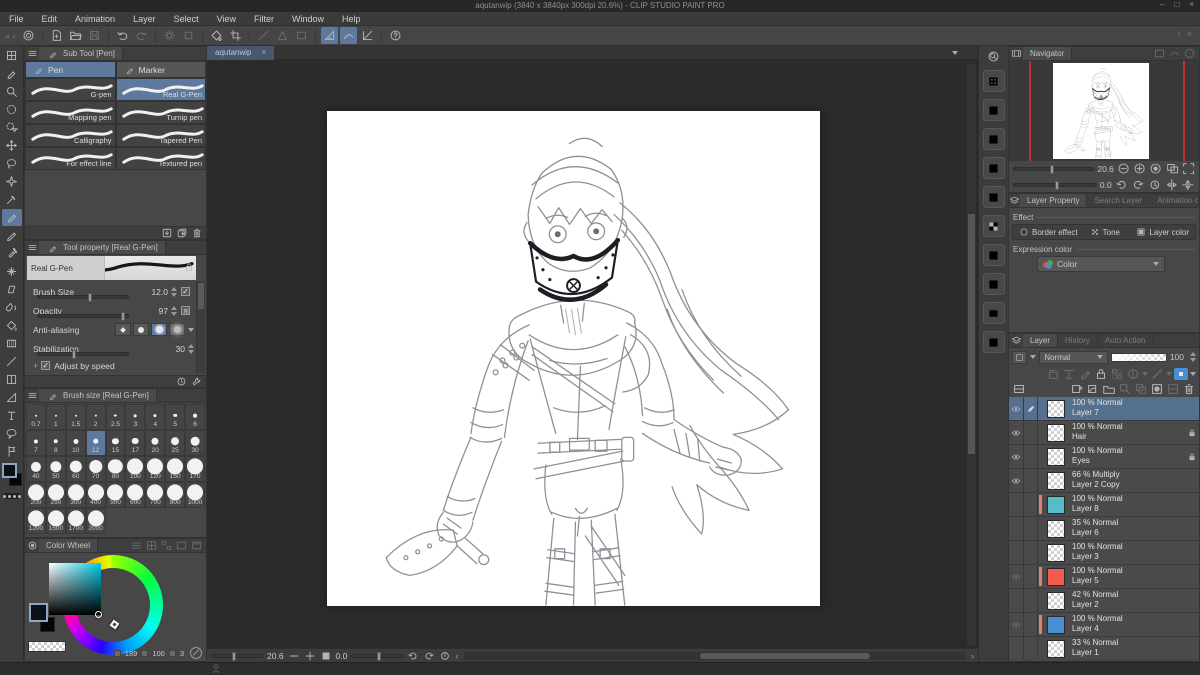  Describe the element at coordinates (141, 35) in the screenshot. I see `redo-icon` at that location.